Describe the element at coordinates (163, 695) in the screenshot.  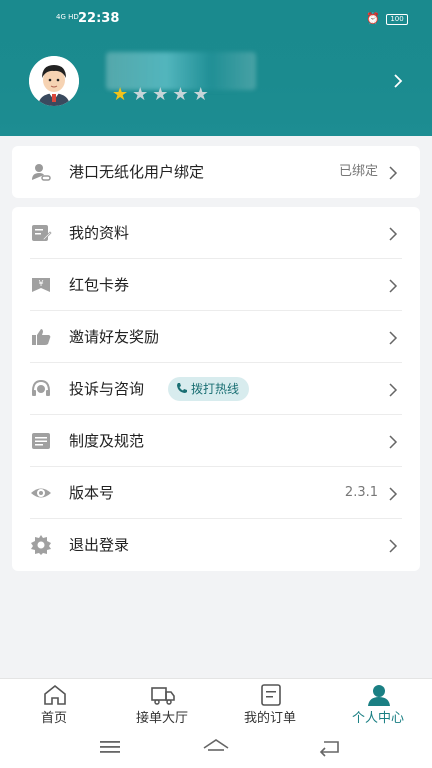
I see `truck-icon` at that location.